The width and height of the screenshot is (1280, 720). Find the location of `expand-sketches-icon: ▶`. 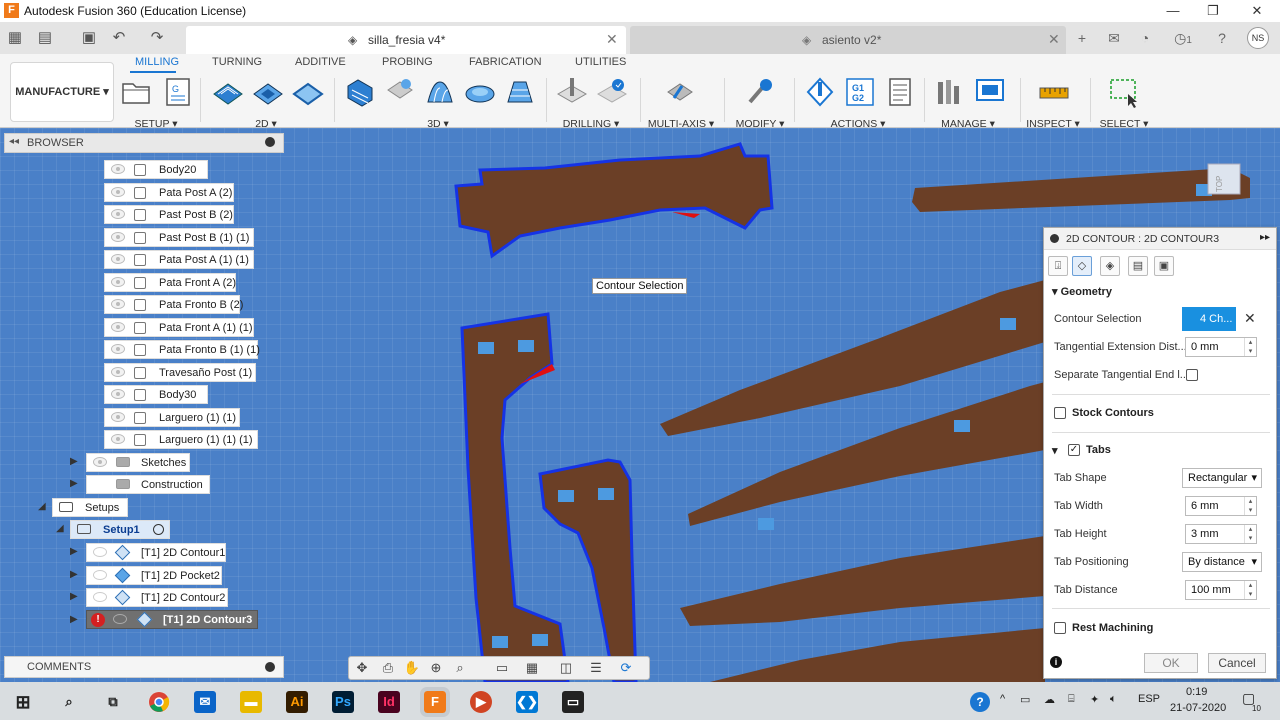

expand-sketches-icon: ▶ is located at coordinates (75, 462).